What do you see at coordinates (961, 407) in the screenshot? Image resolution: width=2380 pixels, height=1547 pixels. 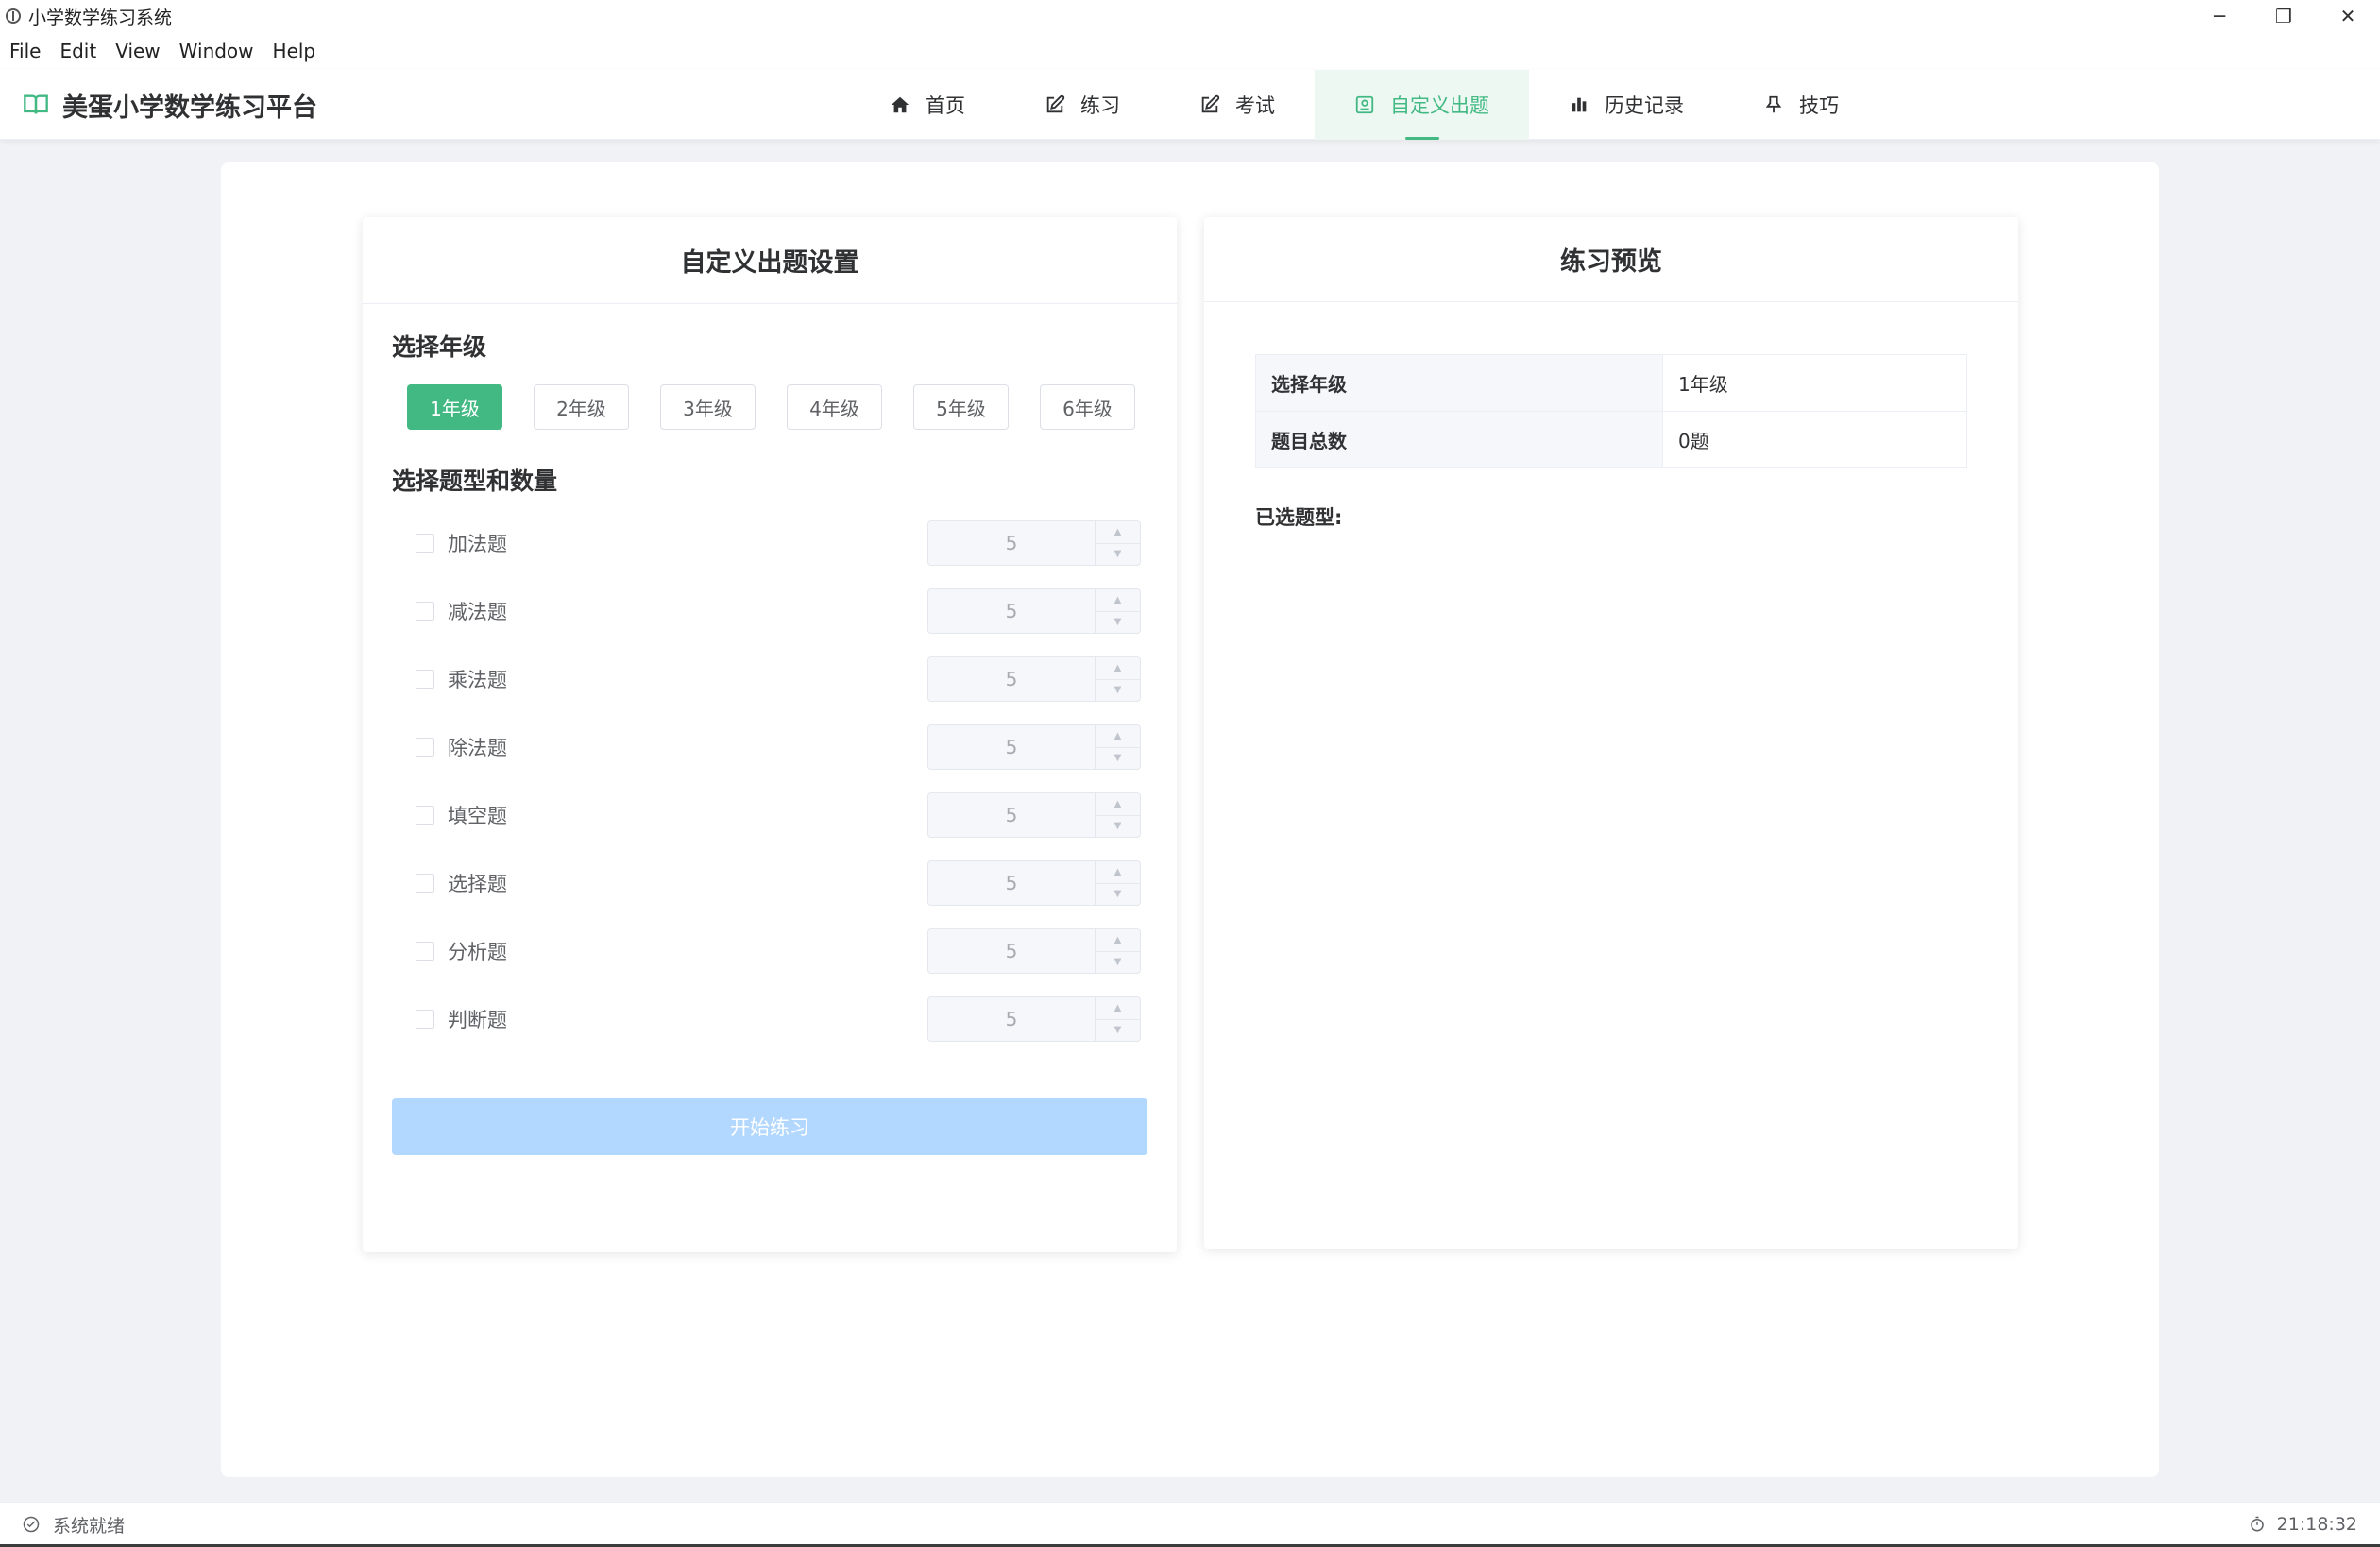 I see `grade-button-5: 5年级` at bounding box center [961, 407].